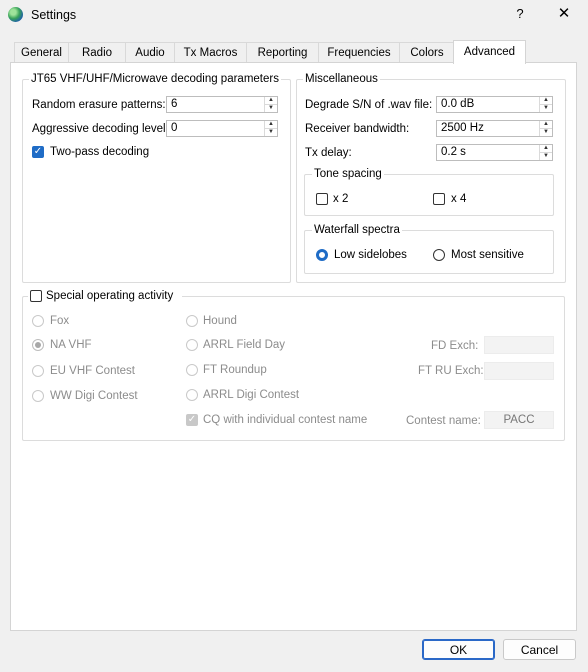 The image size is (588, 672). Describe the element at coordinates (458, 104) in the screenshot. I see `degrade-value: 0.0 dB` at that location.